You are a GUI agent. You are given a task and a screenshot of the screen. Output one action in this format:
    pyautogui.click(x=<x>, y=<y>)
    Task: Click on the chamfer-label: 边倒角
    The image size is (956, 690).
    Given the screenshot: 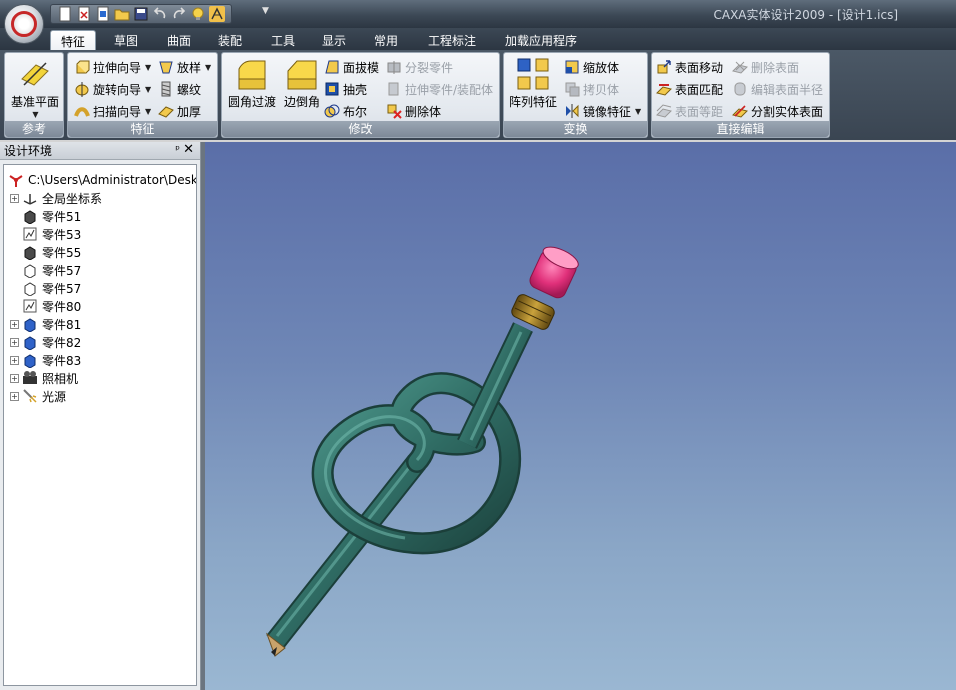 What is the action you would take?
    pyautogui.click(x=301, y=102)
    